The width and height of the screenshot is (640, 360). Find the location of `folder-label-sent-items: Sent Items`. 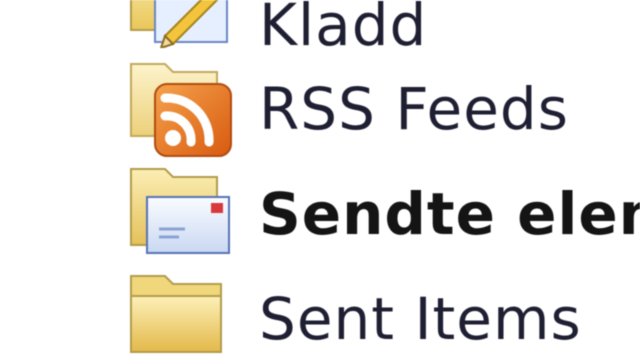

folder-label-sent-items: Sent Items is located at coordinates (420, 319).